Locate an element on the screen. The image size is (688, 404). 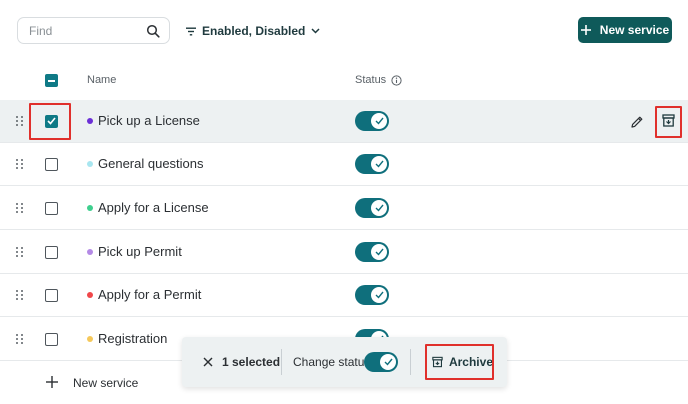
filter-label: Enabled, Disabled is located at coordinates (254, 31).